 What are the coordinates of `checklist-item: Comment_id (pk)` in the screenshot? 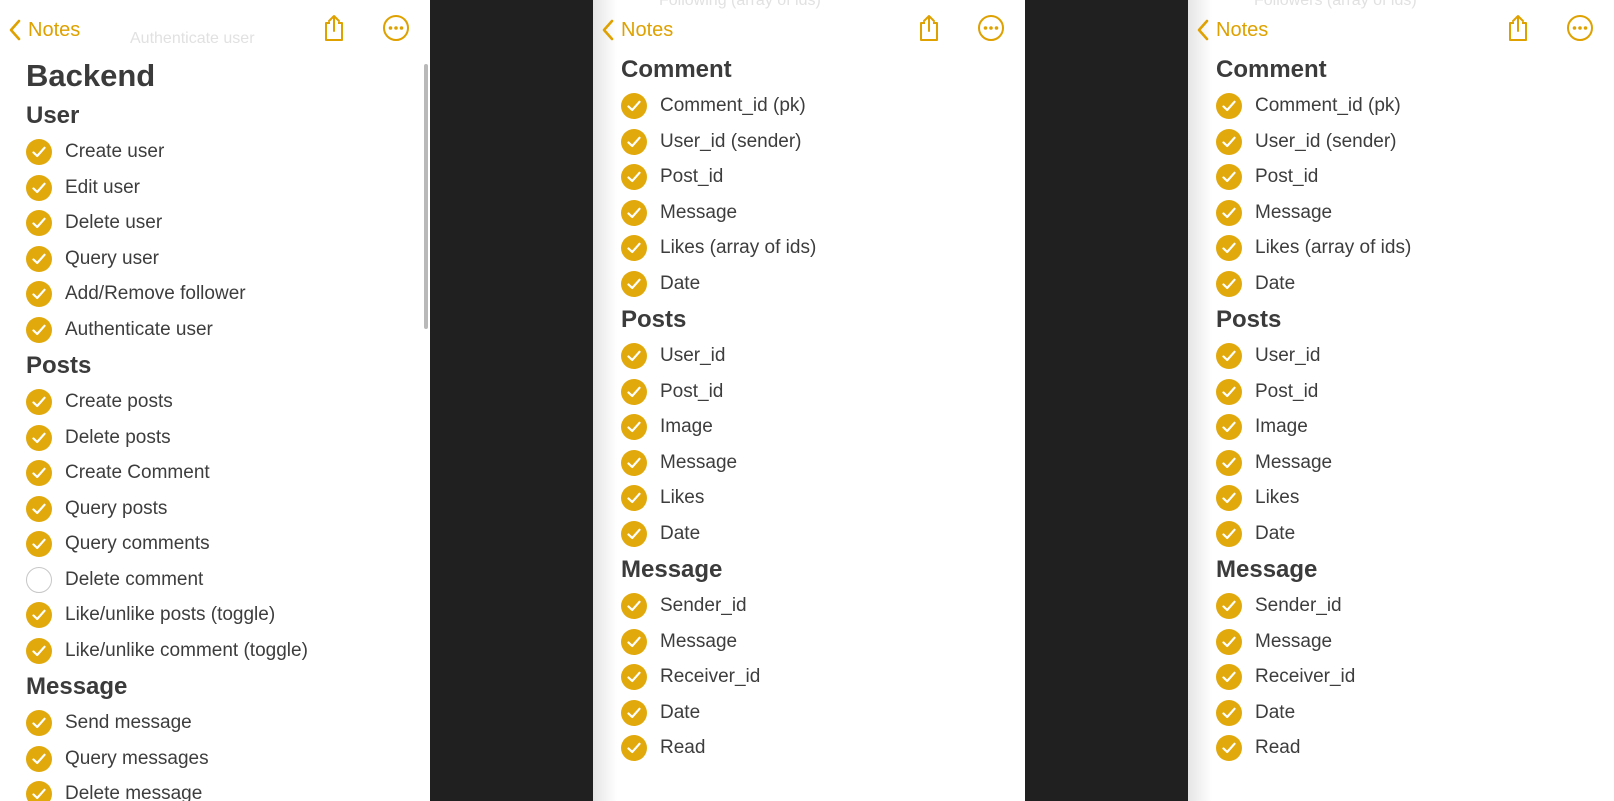 It's located at (1308, 106).